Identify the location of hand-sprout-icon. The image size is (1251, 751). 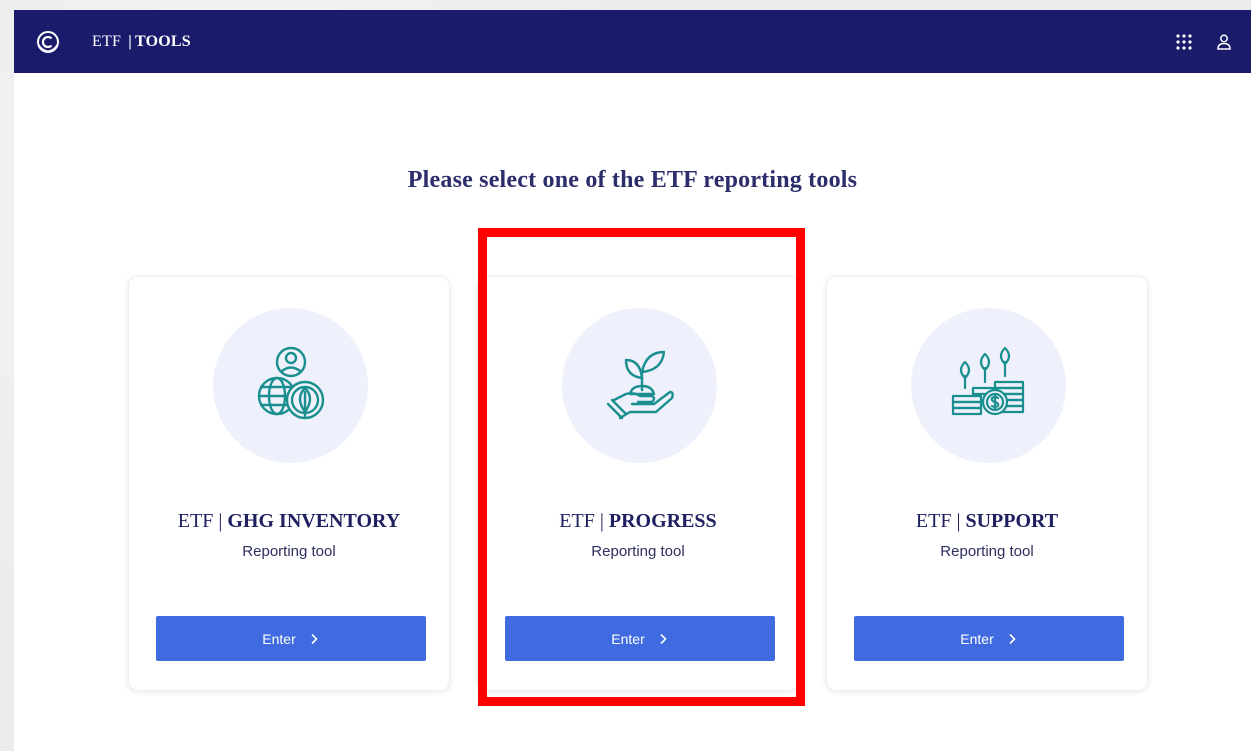
(640, 384).